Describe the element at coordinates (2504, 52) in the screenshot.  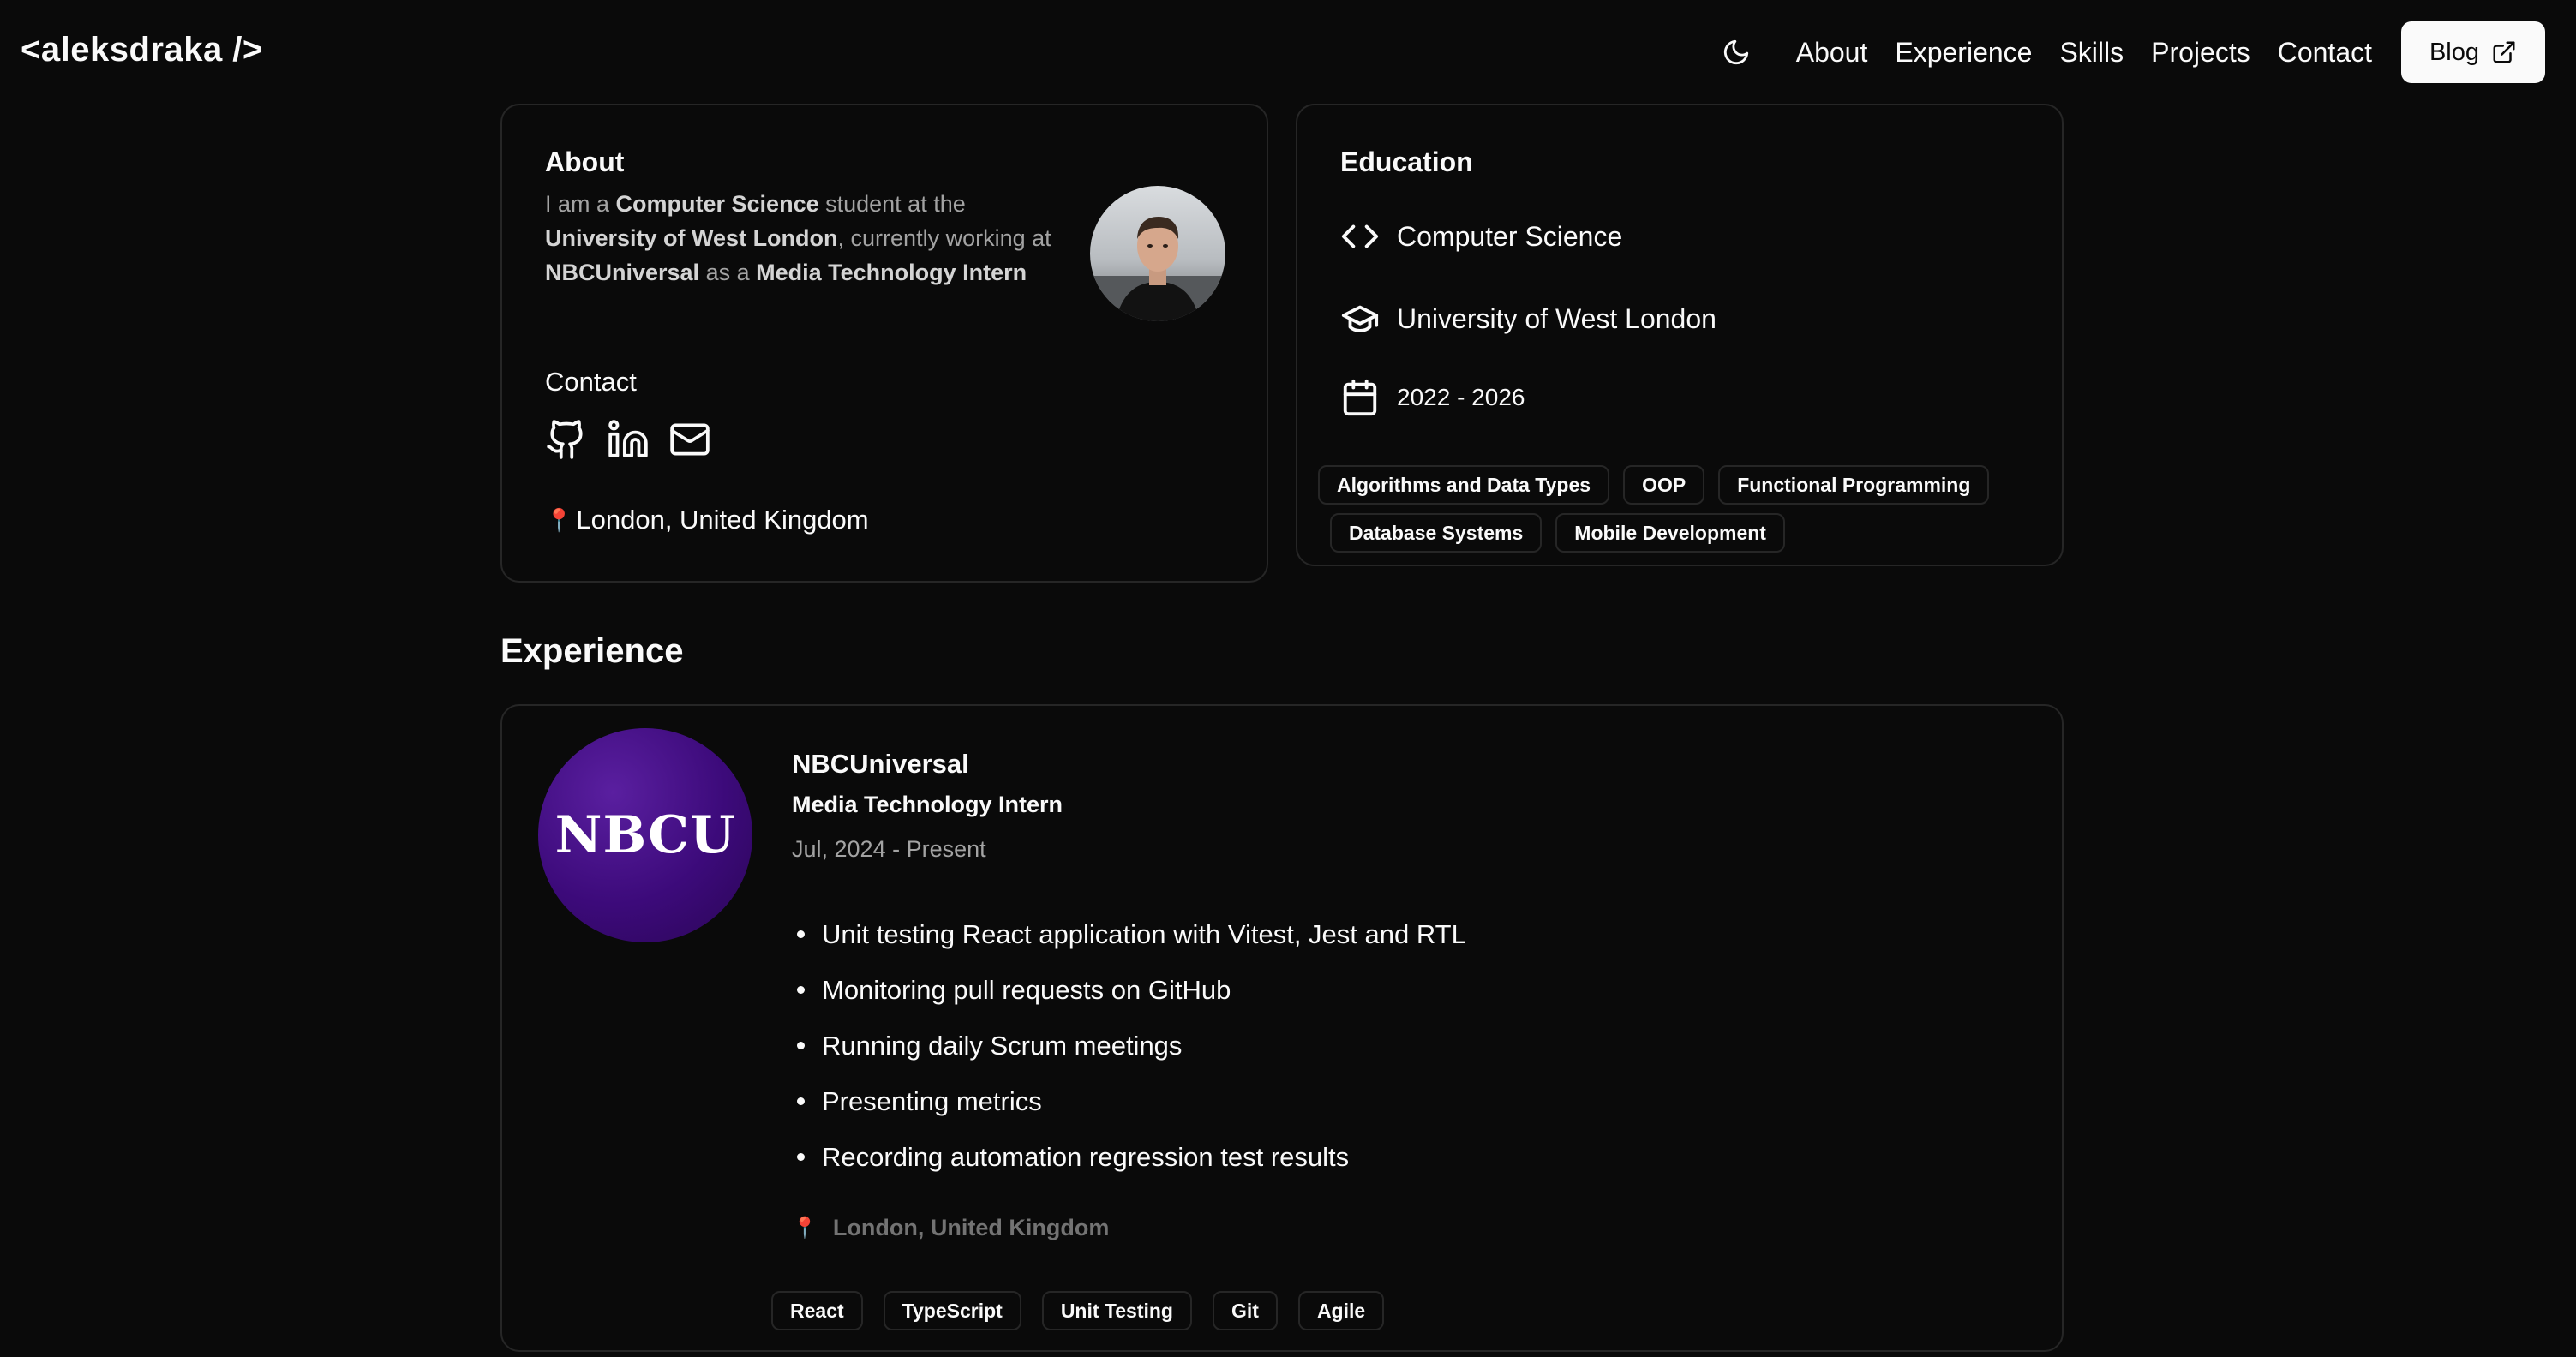
I see `external-link-icon` at that location.